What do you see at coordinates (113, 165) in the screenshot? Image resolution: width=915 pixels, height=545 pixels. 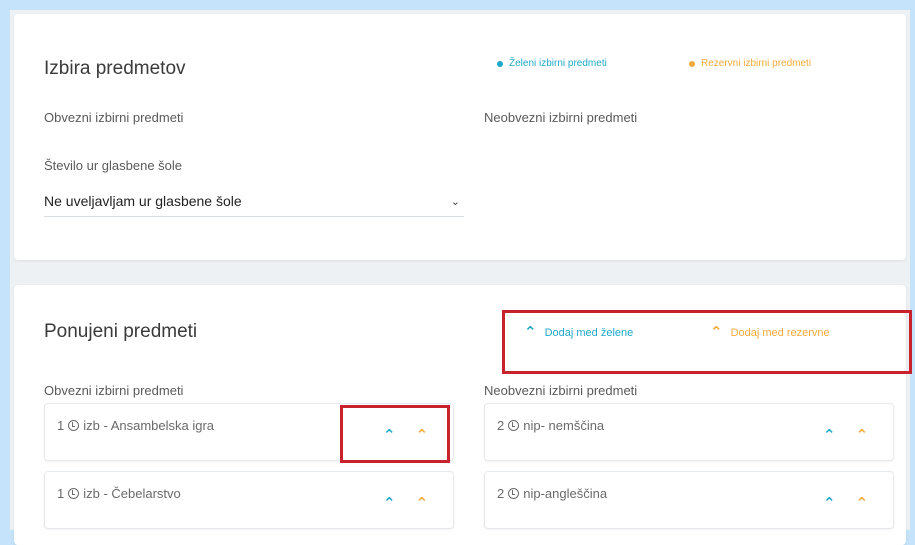 I see `music-hours-label: Število ur glasbene šole` at bounding box center [113, 165].